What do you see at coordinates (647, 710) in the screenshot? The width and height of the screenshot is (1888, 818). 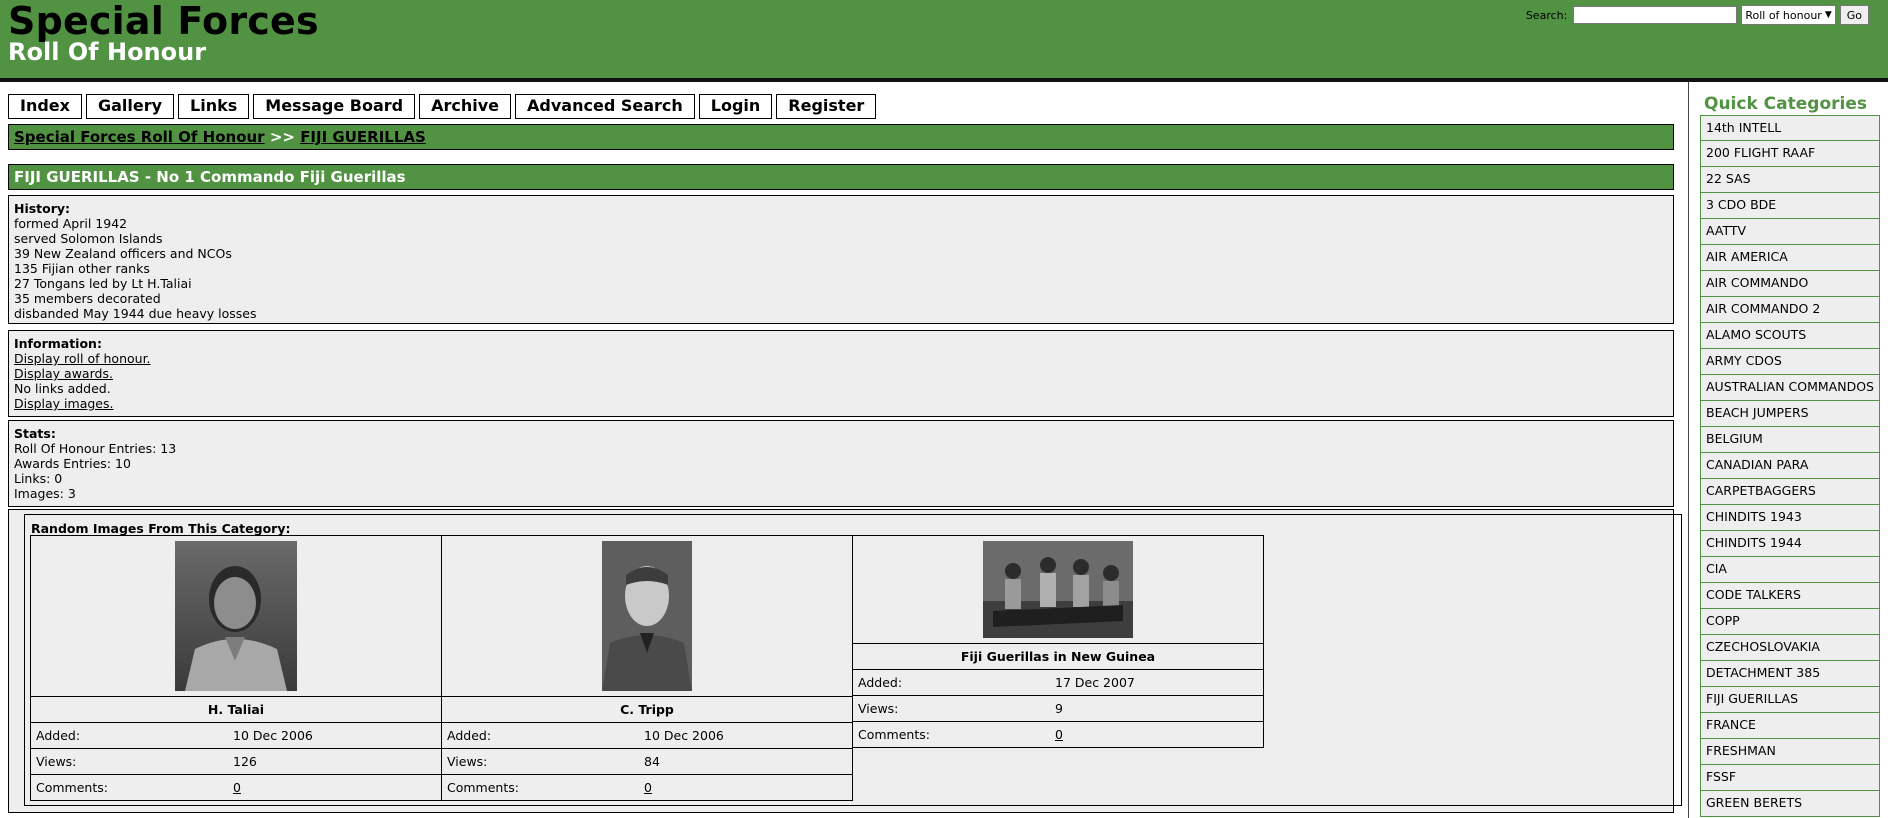 I see `image-caption: C. Tripp` at bounding box center [647, 710].